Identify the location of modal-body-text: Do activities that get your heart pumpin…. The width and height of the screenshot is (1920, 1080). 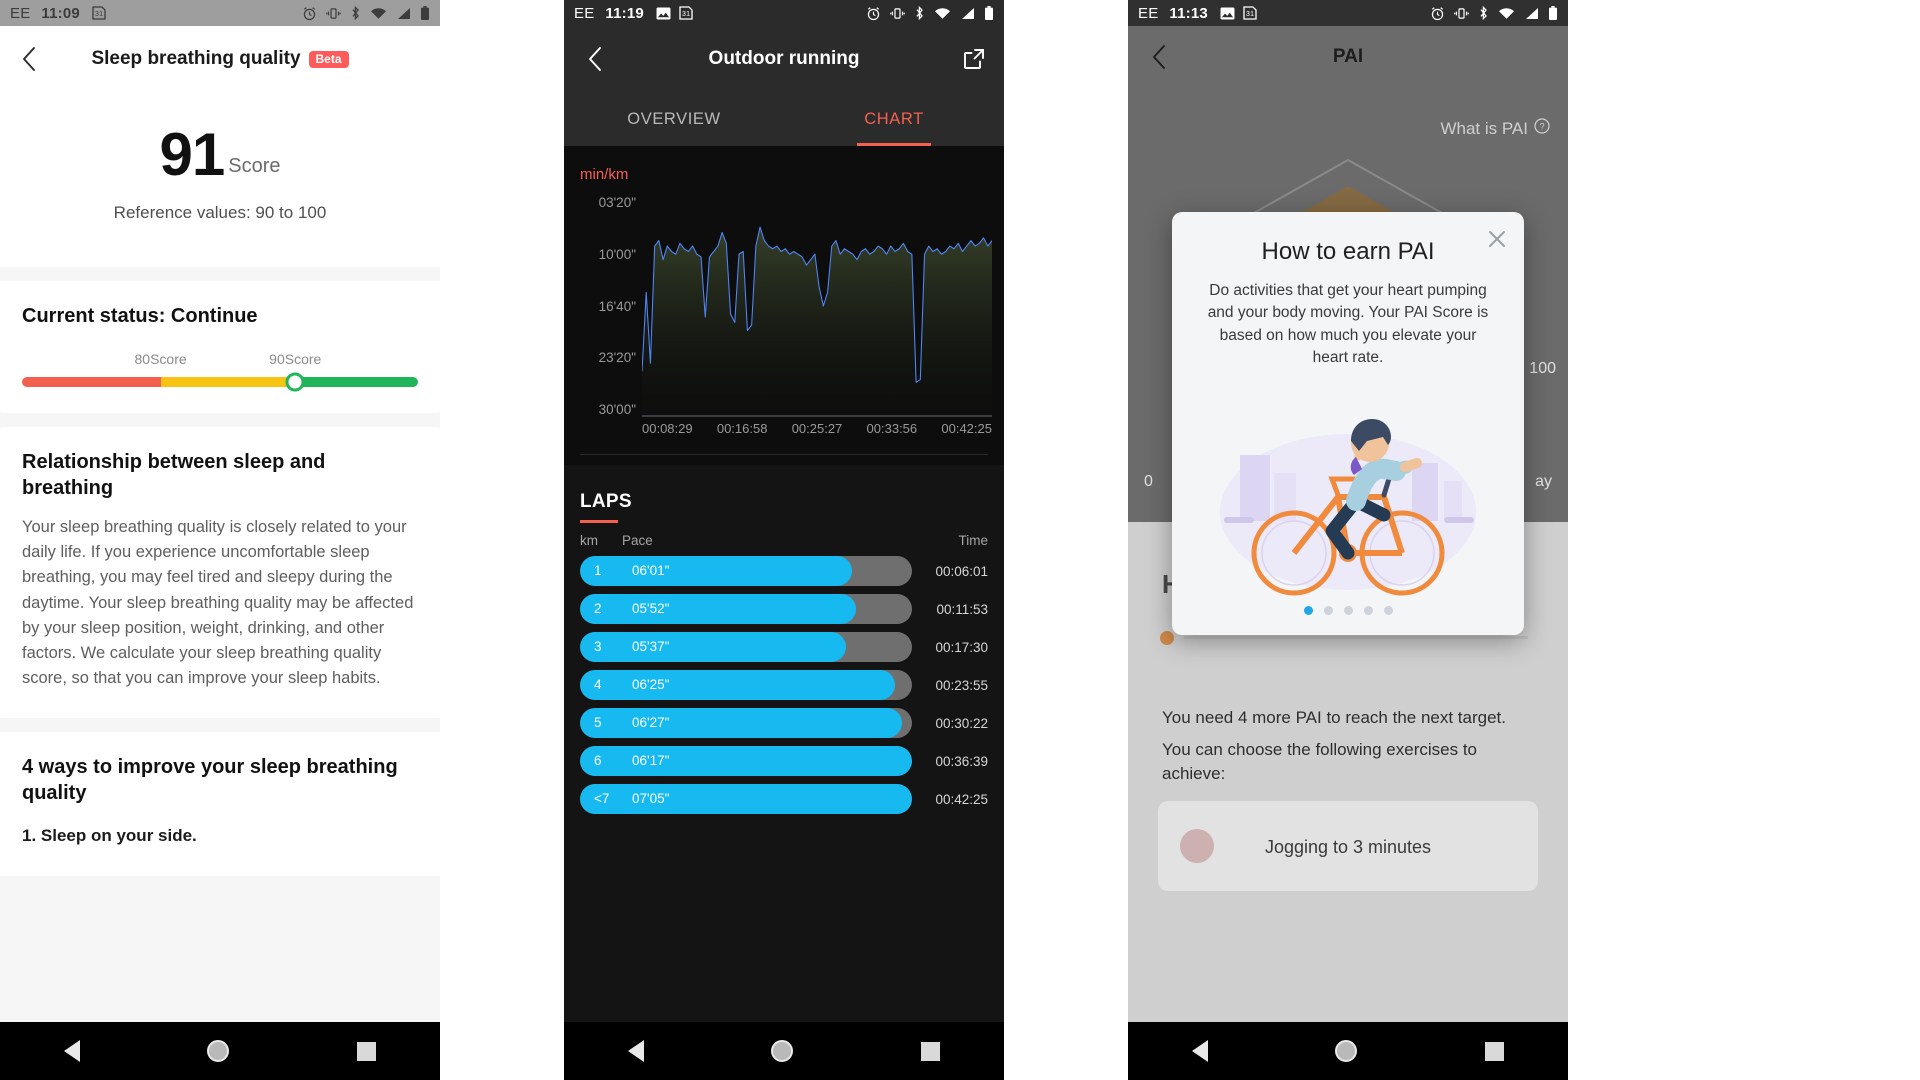
(1348, 324).